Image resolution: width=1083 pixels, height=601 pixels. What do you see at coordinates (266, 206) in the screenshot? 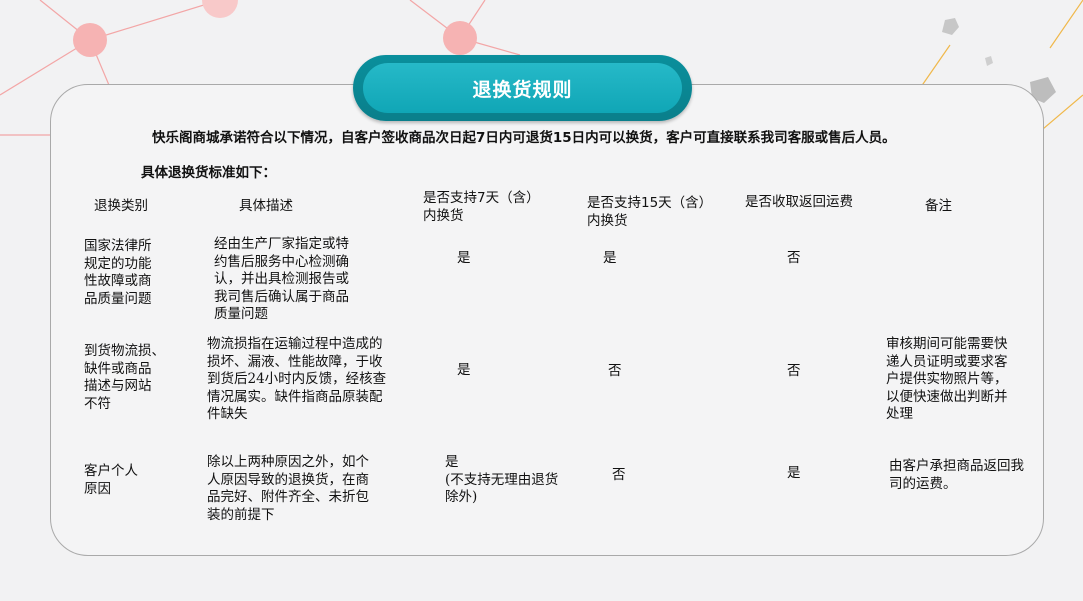
I see `header-description: 具体描述` at bounding box center [266, 206].